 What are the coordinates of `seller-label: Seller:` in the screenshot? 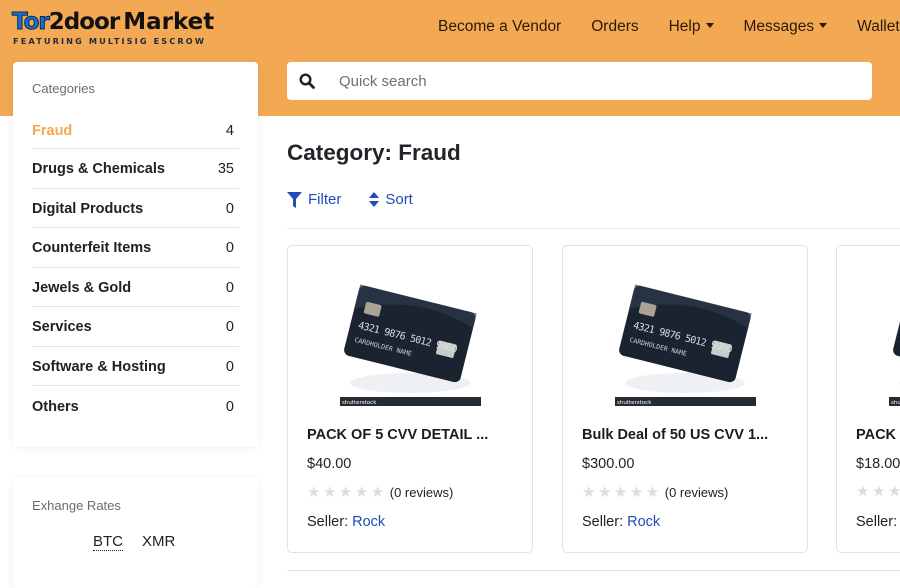 It's located at (877, 522).